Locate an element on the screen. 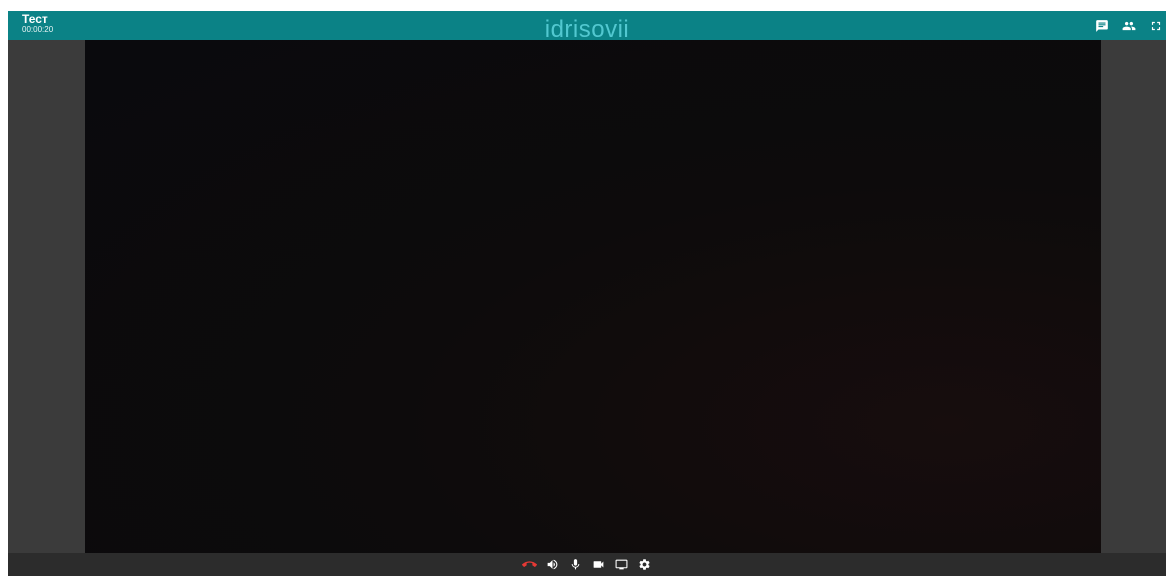  hang-up-icon is located at coordinates (529, 564).